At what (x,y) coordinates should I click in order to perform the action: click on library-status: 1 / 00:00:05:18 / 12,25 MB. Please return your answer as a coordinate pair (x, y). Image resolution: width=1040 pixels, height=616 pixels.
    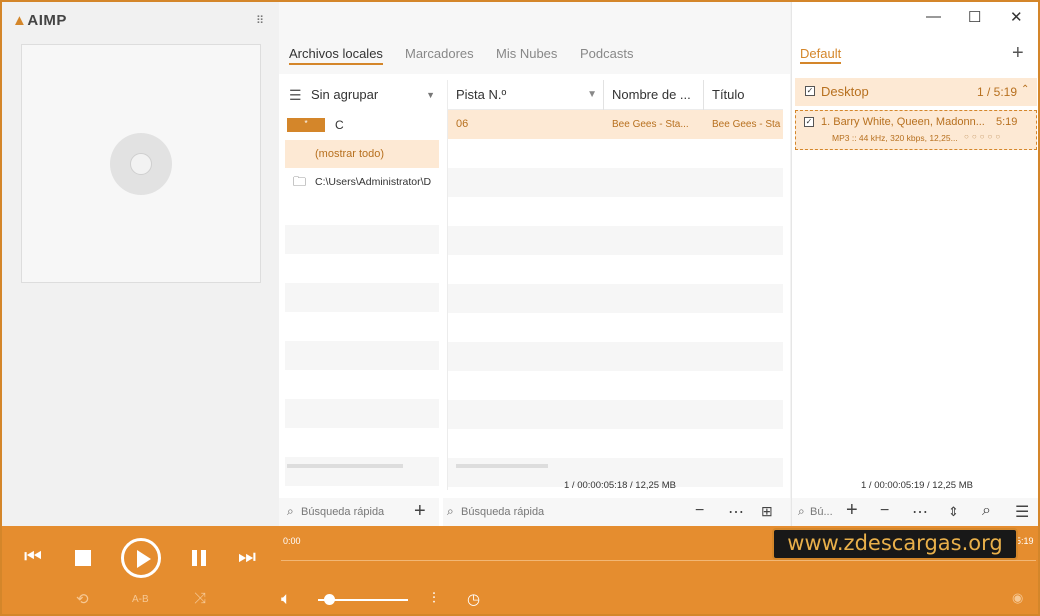
    Looking at the image, I should click on (620, 485).